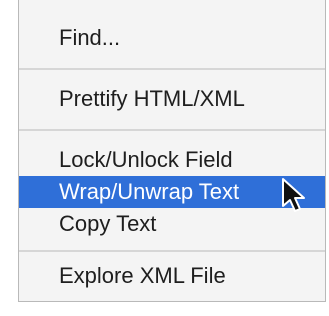  I want to click on arrow-cursor-icon, so click(293, 195).